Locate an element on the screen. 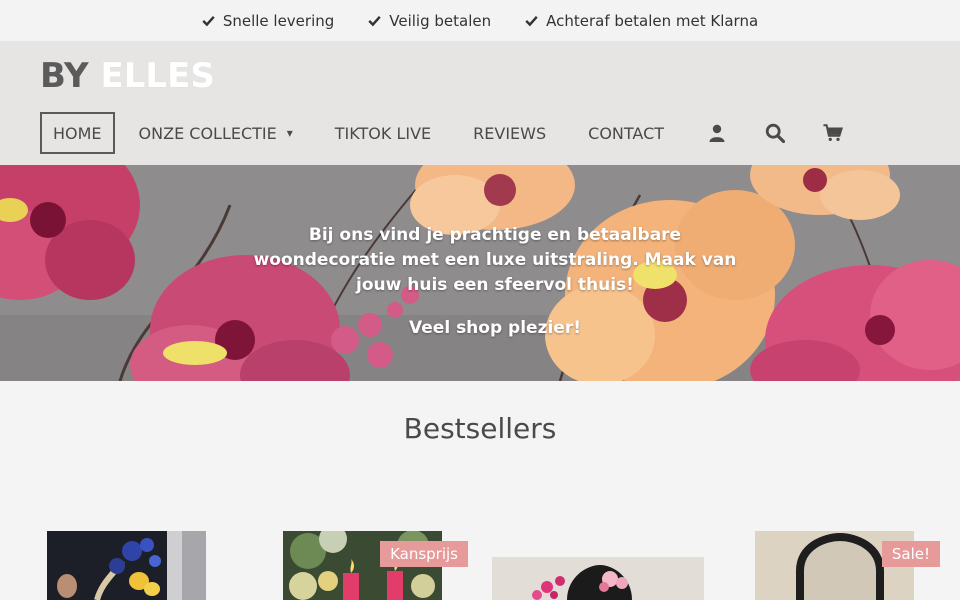 This screenshot has width=960, height=600. nav-label: CONTACT is located at coordinates (626, 133).